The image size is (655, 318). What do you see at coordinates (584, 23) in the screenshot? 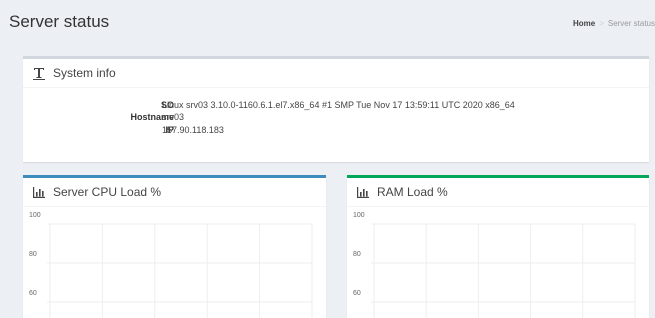
I see `breadcrumb-home-link: Home` at bounding box center [584, 23].